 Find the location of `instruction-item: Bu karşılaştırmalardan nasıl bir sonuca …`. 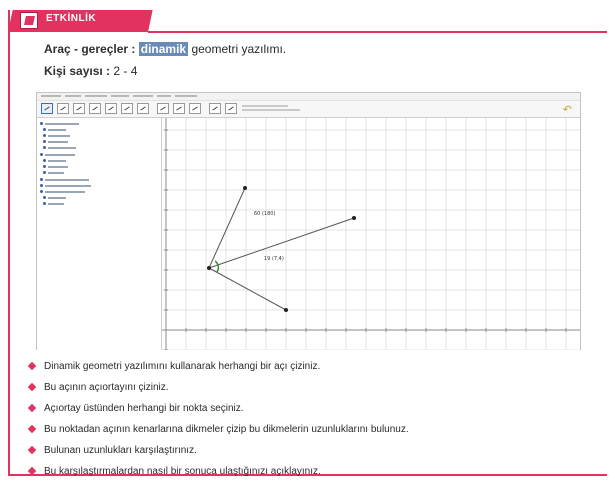

instruction-item: Bu karşılaştırmalardan nasıl bir sonuca … is located at coordinates (174, 471).